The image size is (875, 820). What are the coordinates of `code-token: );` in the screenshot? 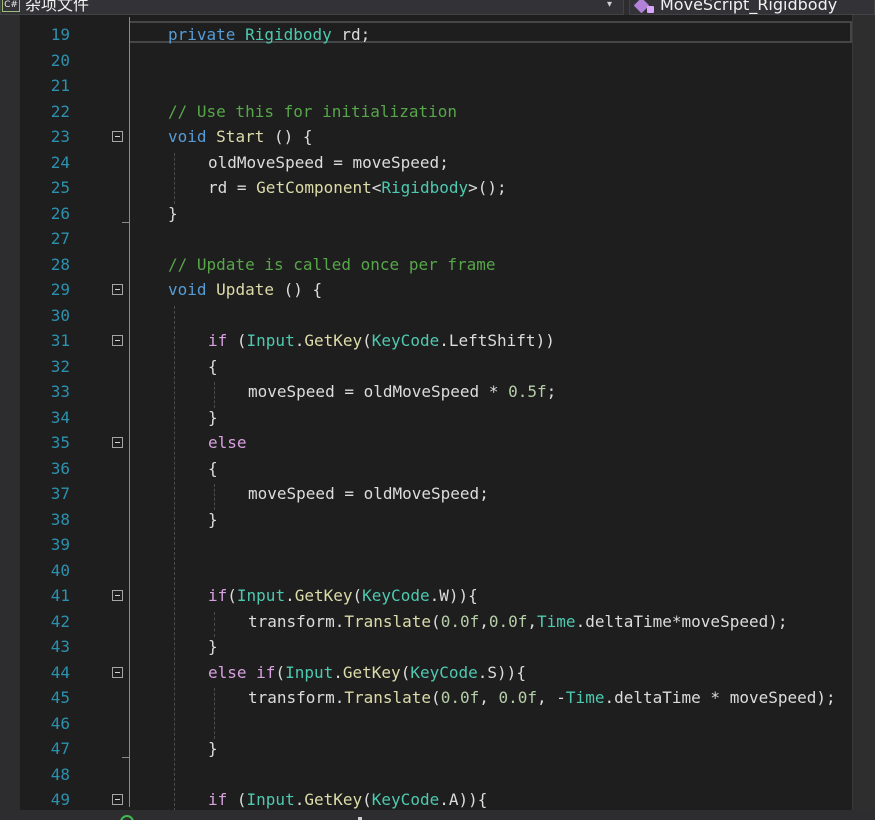 It's located at (778, 621).